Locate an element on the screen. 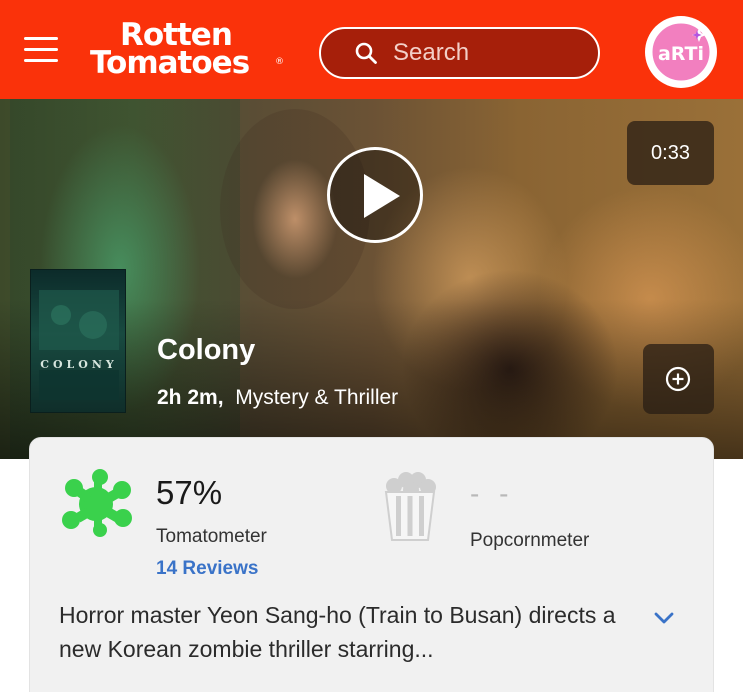 This screenshot has height=692, width=743. user-avatar: aRTi is located at coordinates (681, 52).